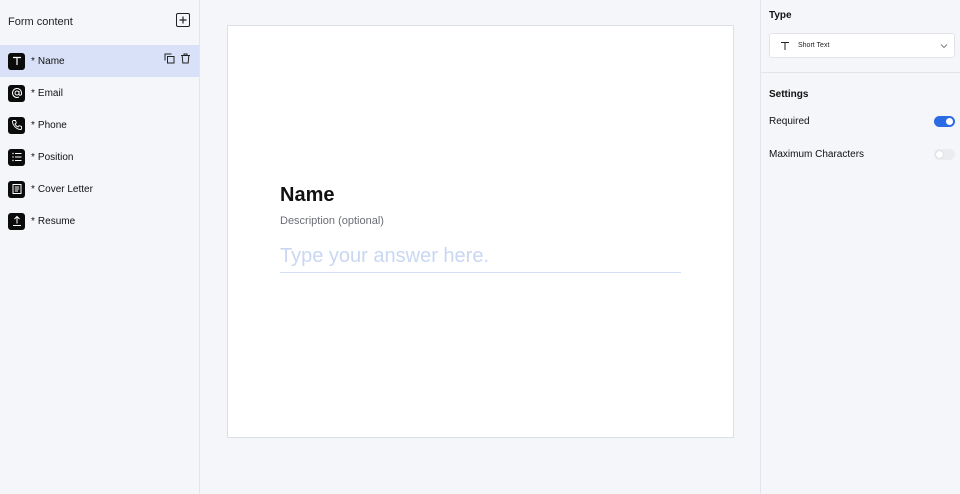 Image resolution: width=960 pixels, height=494 pixels. I want to click on field-item-label: * Name, so click(48, 61).